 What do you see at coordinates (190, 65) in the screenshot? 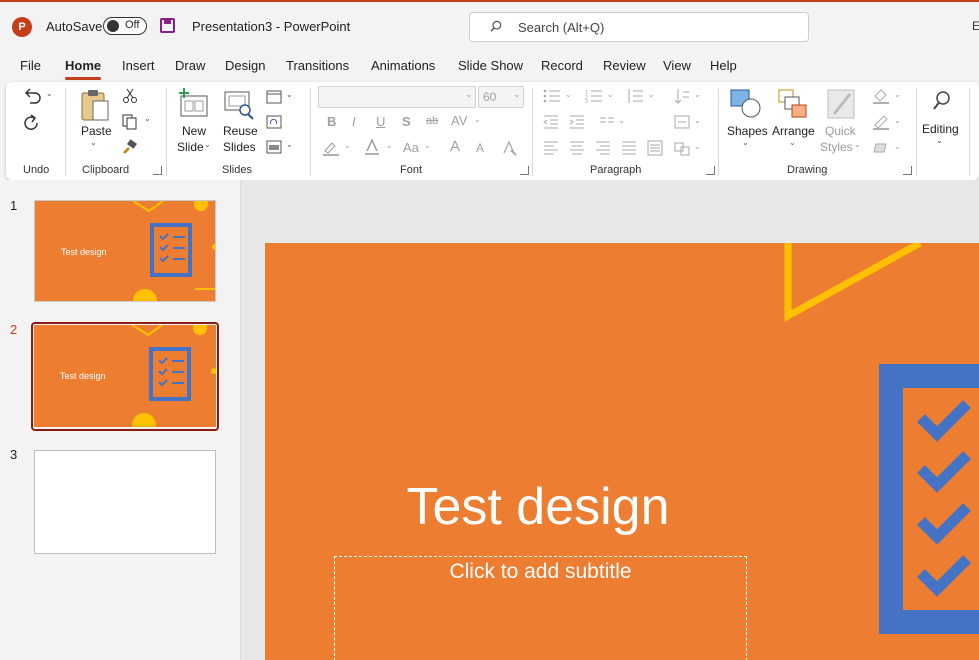
I see `tab-draw: Draw` at bounding box center [190, 65].